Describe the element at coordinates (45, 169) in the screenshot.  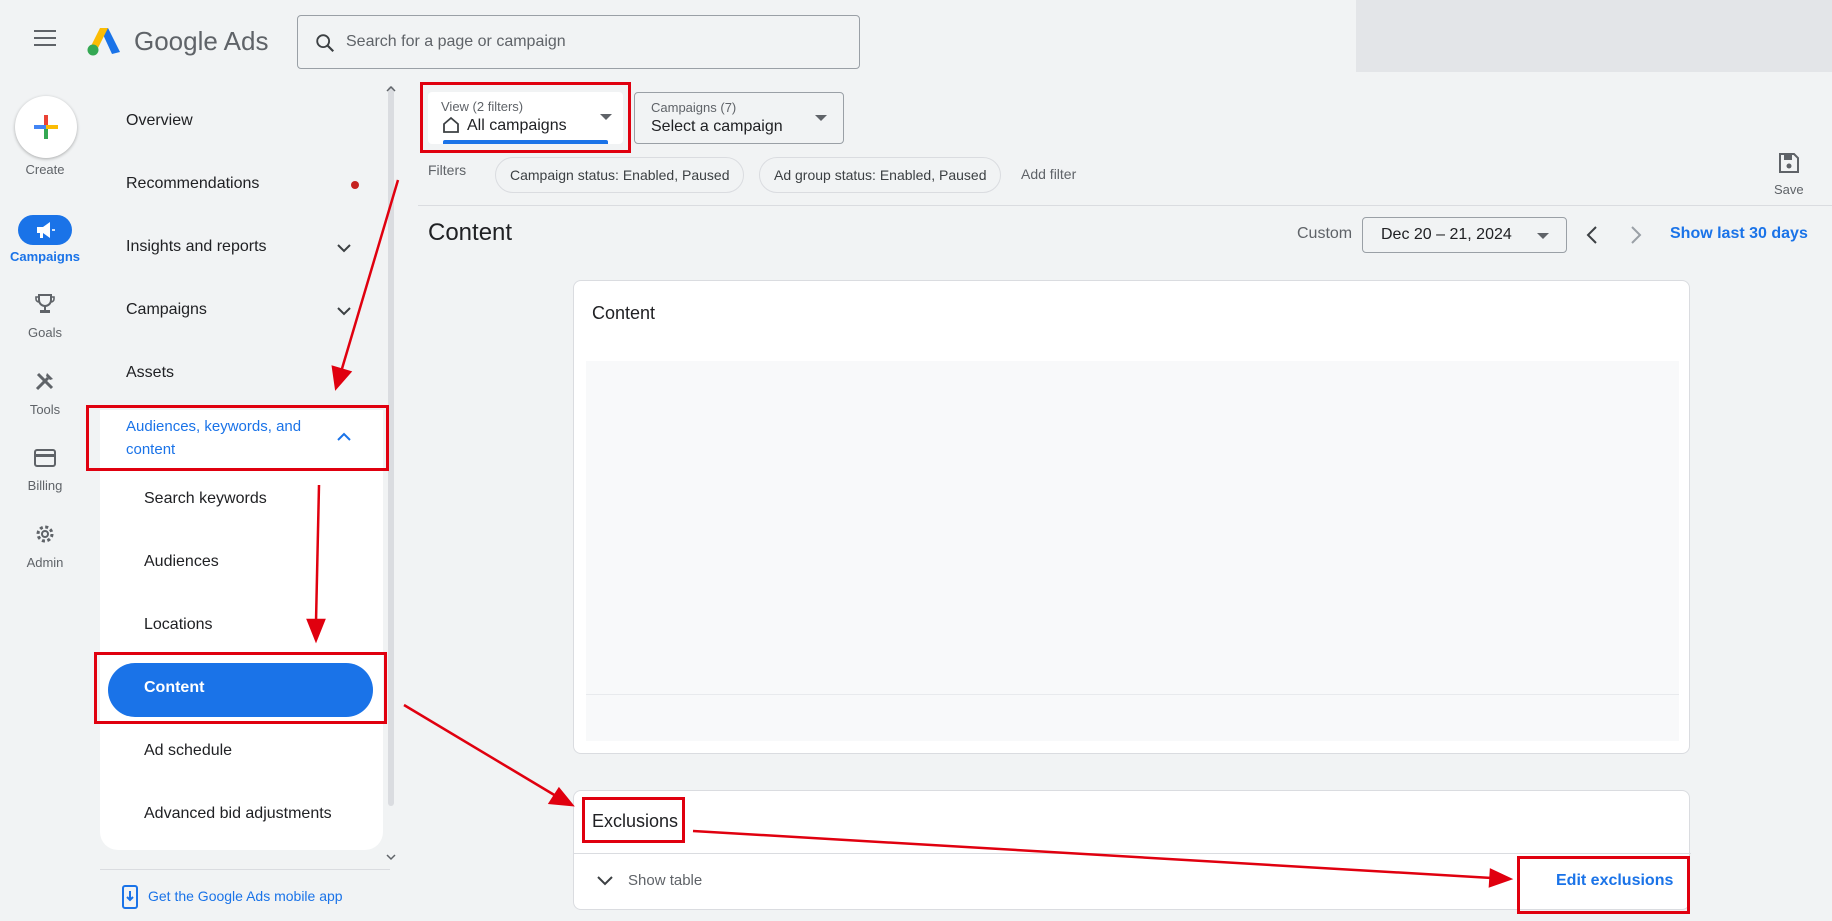
I see `create-label: Create` at that location.